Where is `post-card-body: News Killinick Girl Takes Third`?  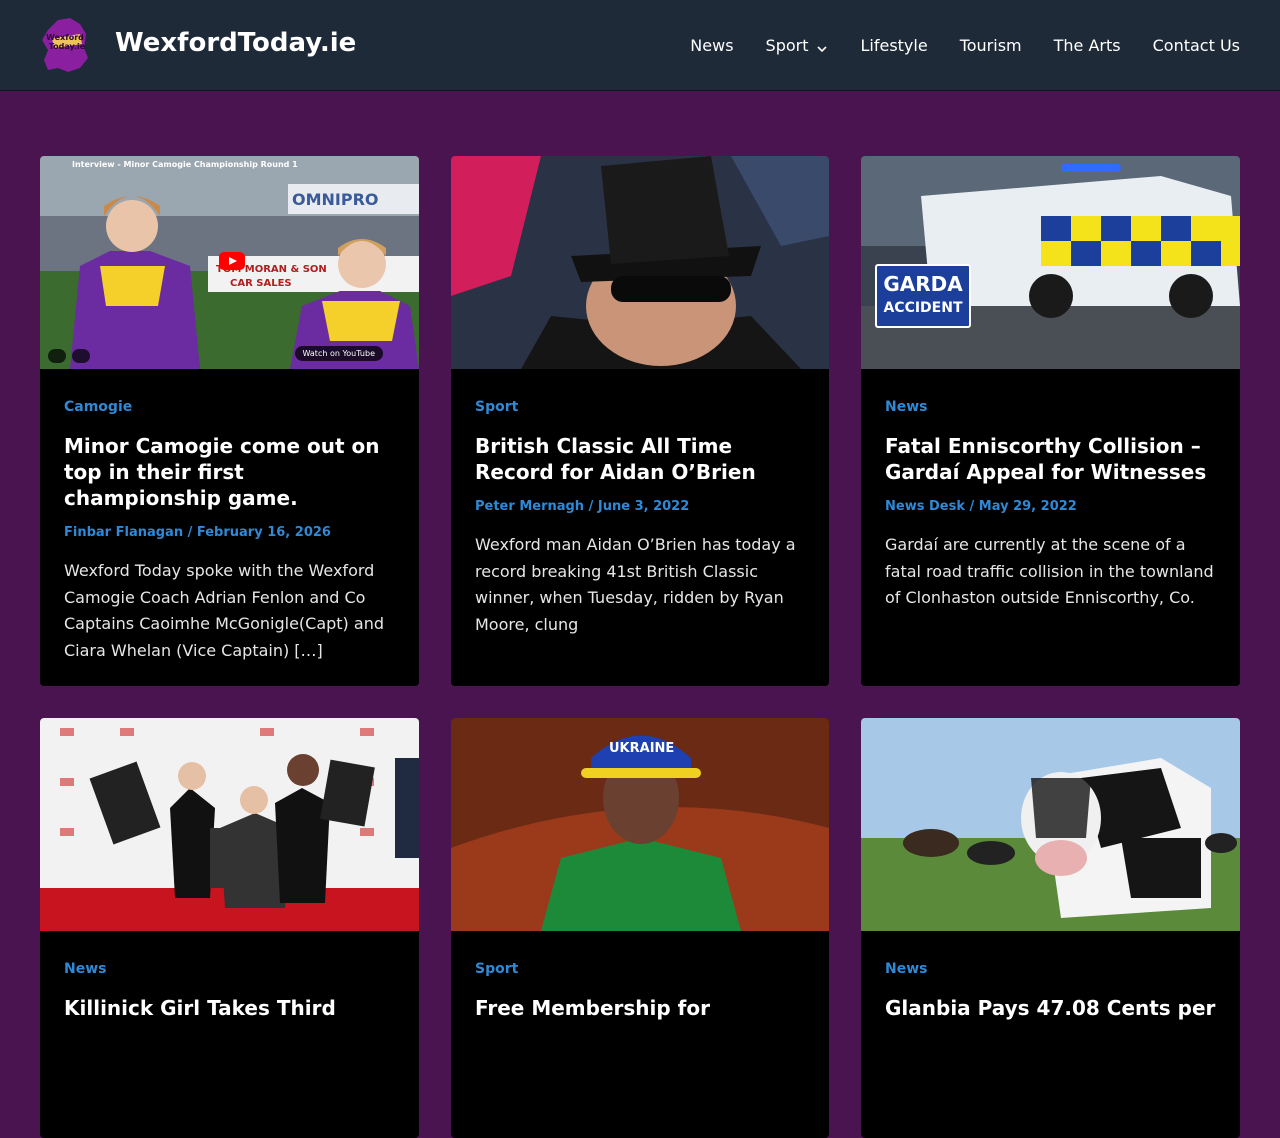 post-card-body: News Killinick Girl Takes Third is located at coordinates (229, 995).